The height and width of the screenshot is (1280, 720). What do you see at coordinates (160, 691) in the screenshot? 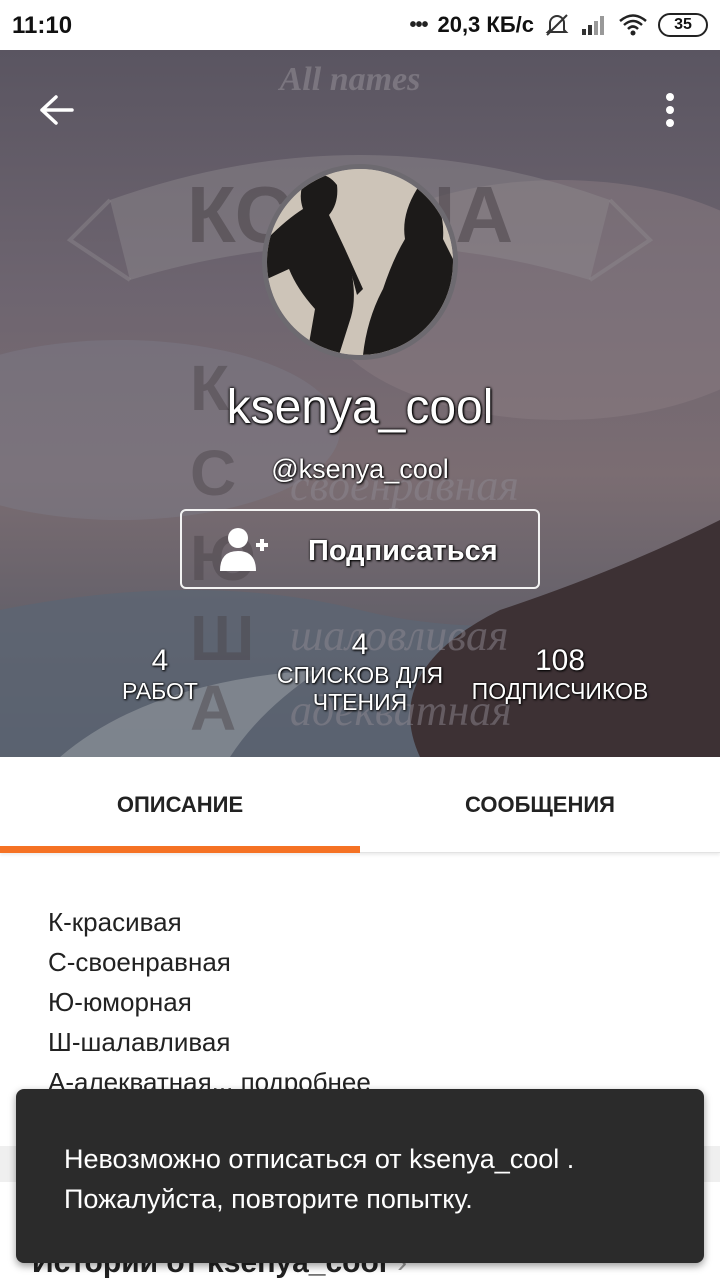
I see `stat-works-label: РАБОТ` at bounding box center [160, 691].